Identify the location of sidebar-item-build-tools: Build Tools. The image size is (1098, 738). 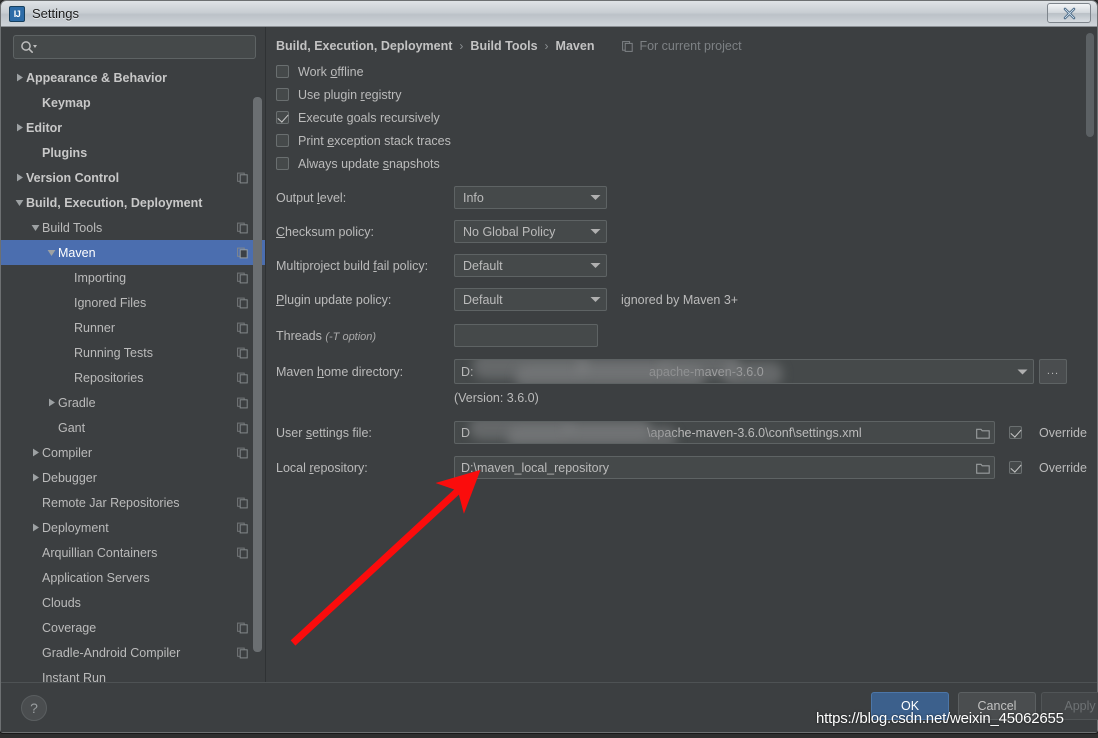
(133, 227).